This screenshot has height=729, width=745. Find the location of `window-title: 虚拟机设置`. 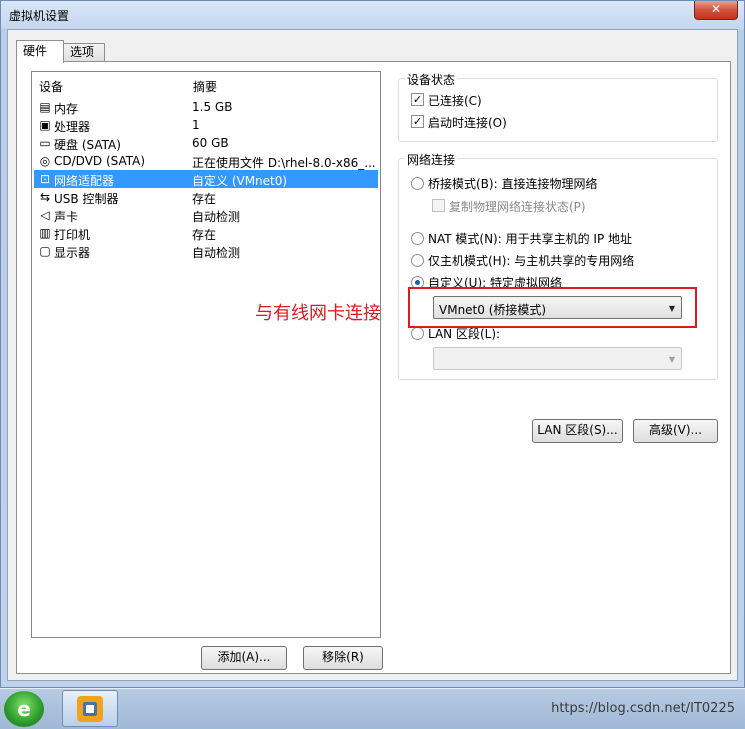

window-title: 虚拟机设置 is located at coordinates (39, 16).